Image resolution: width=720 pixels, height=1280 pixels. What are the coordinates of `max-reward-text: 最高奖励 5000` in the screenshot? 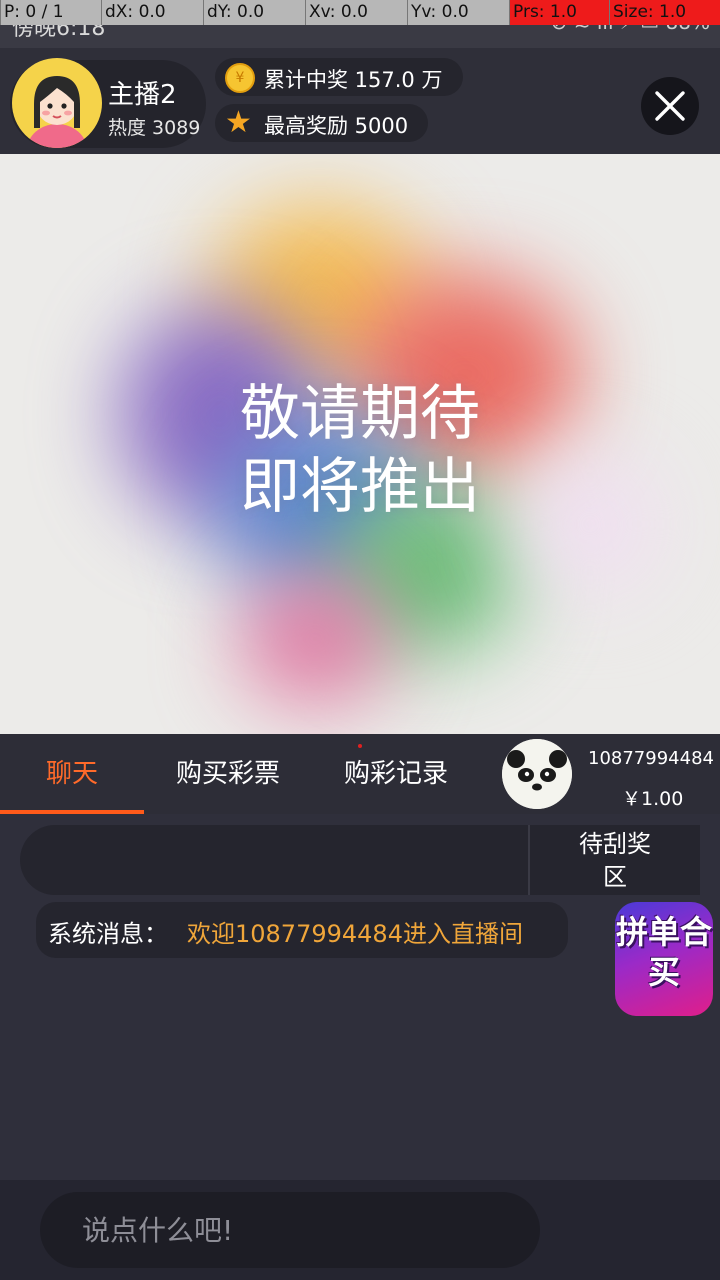 It's located at (336, 126).